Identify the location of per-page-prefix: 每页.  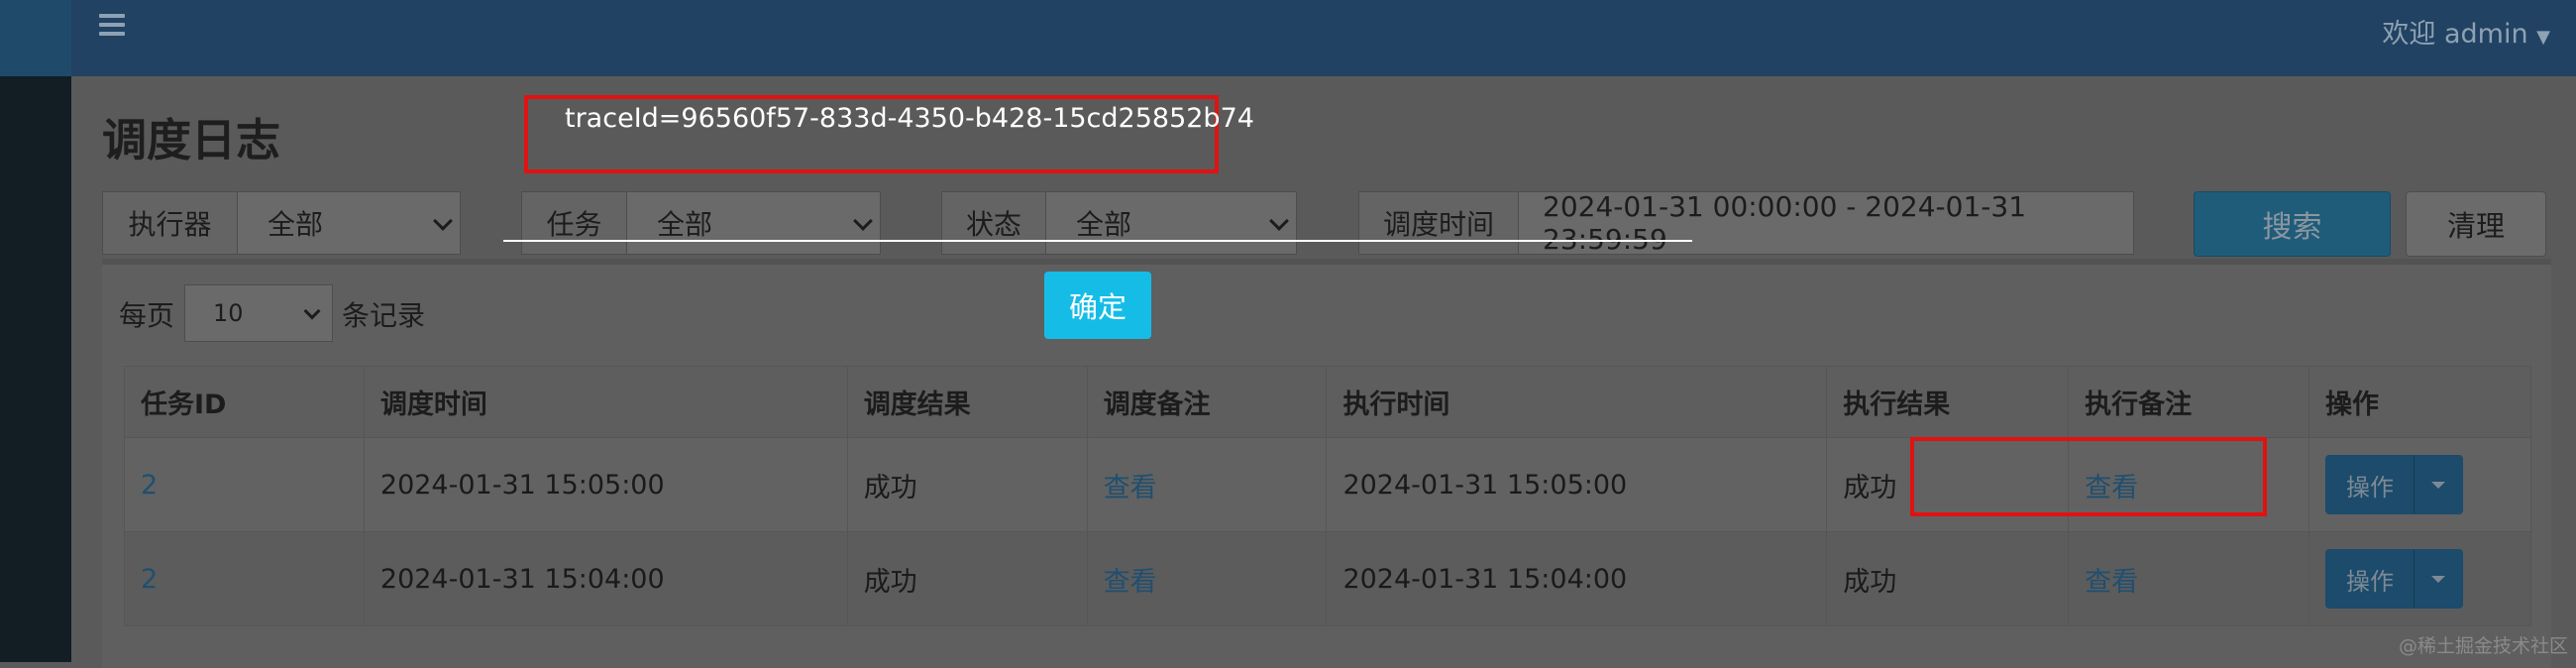
(147, 315).